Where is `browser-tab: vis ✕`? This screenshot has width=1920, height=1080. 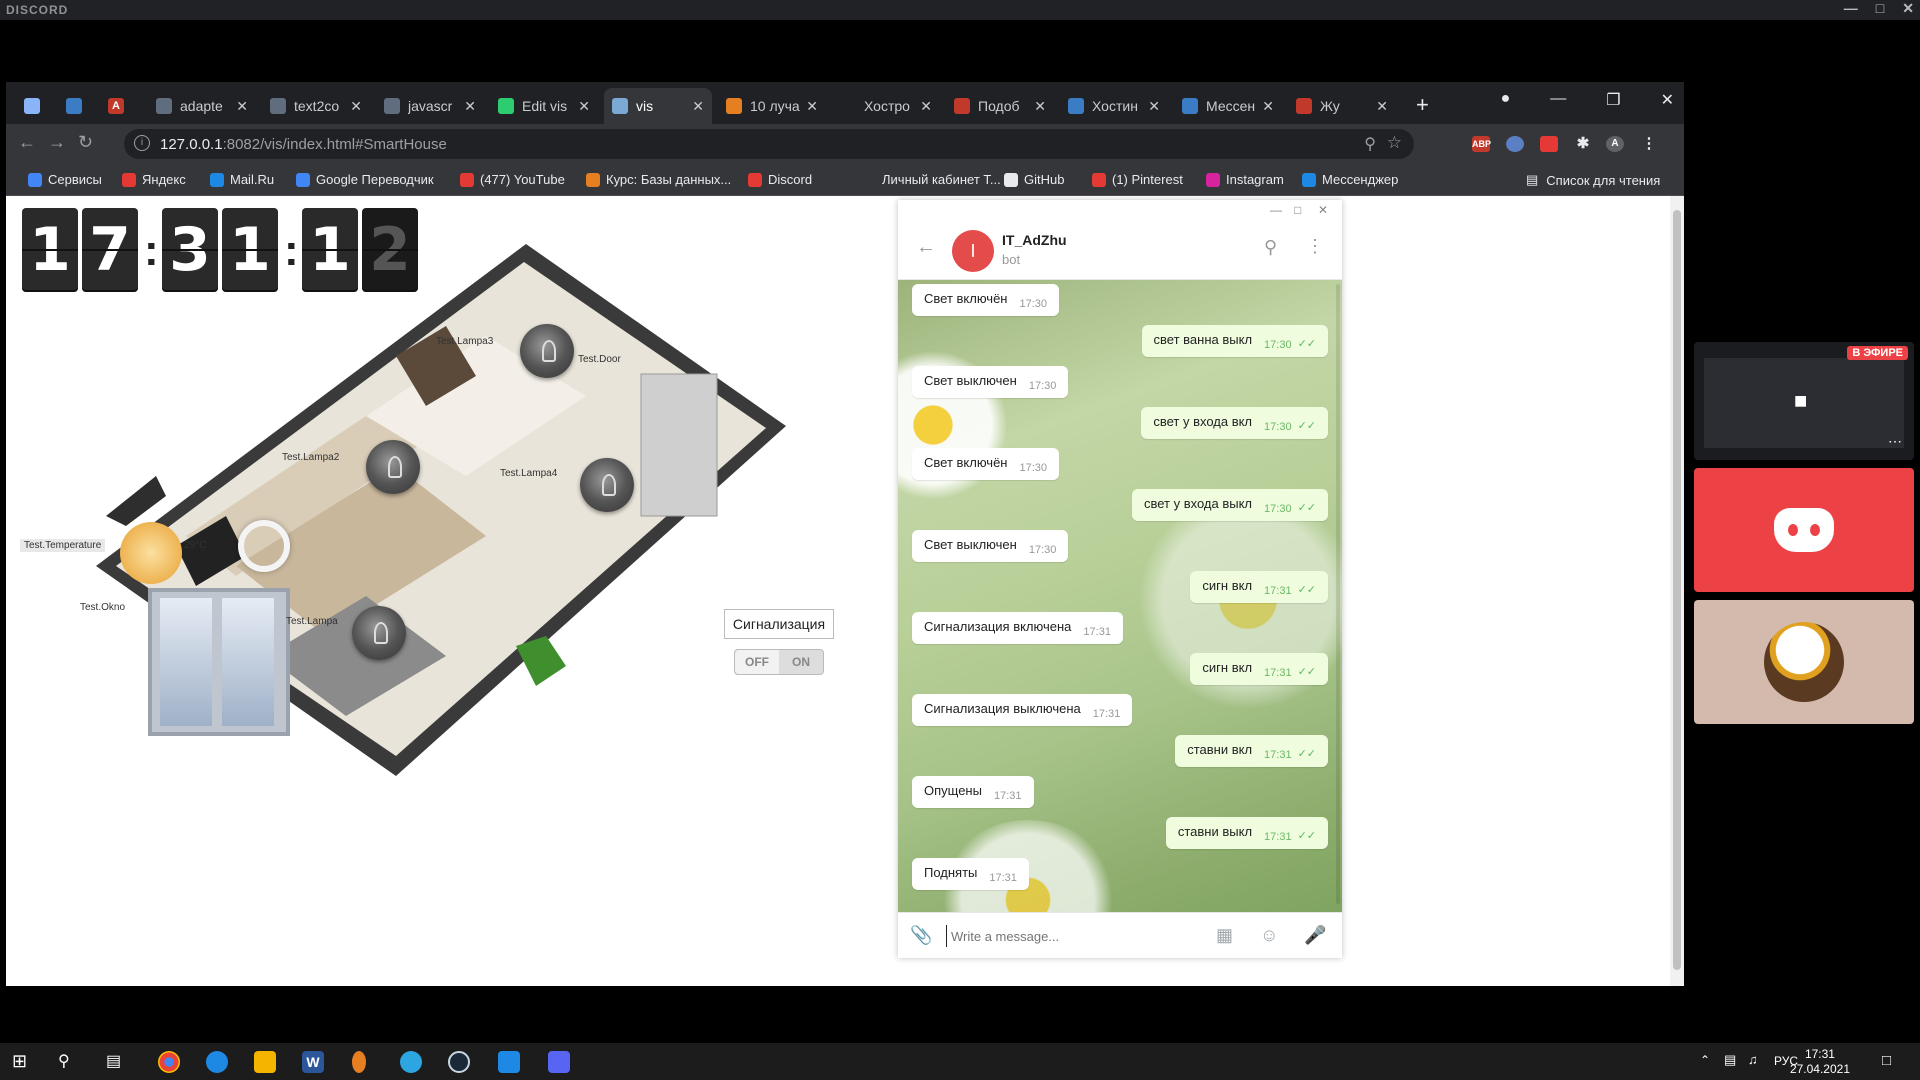
browser-tab: vis ✕ is located at coordinates (658, 106).